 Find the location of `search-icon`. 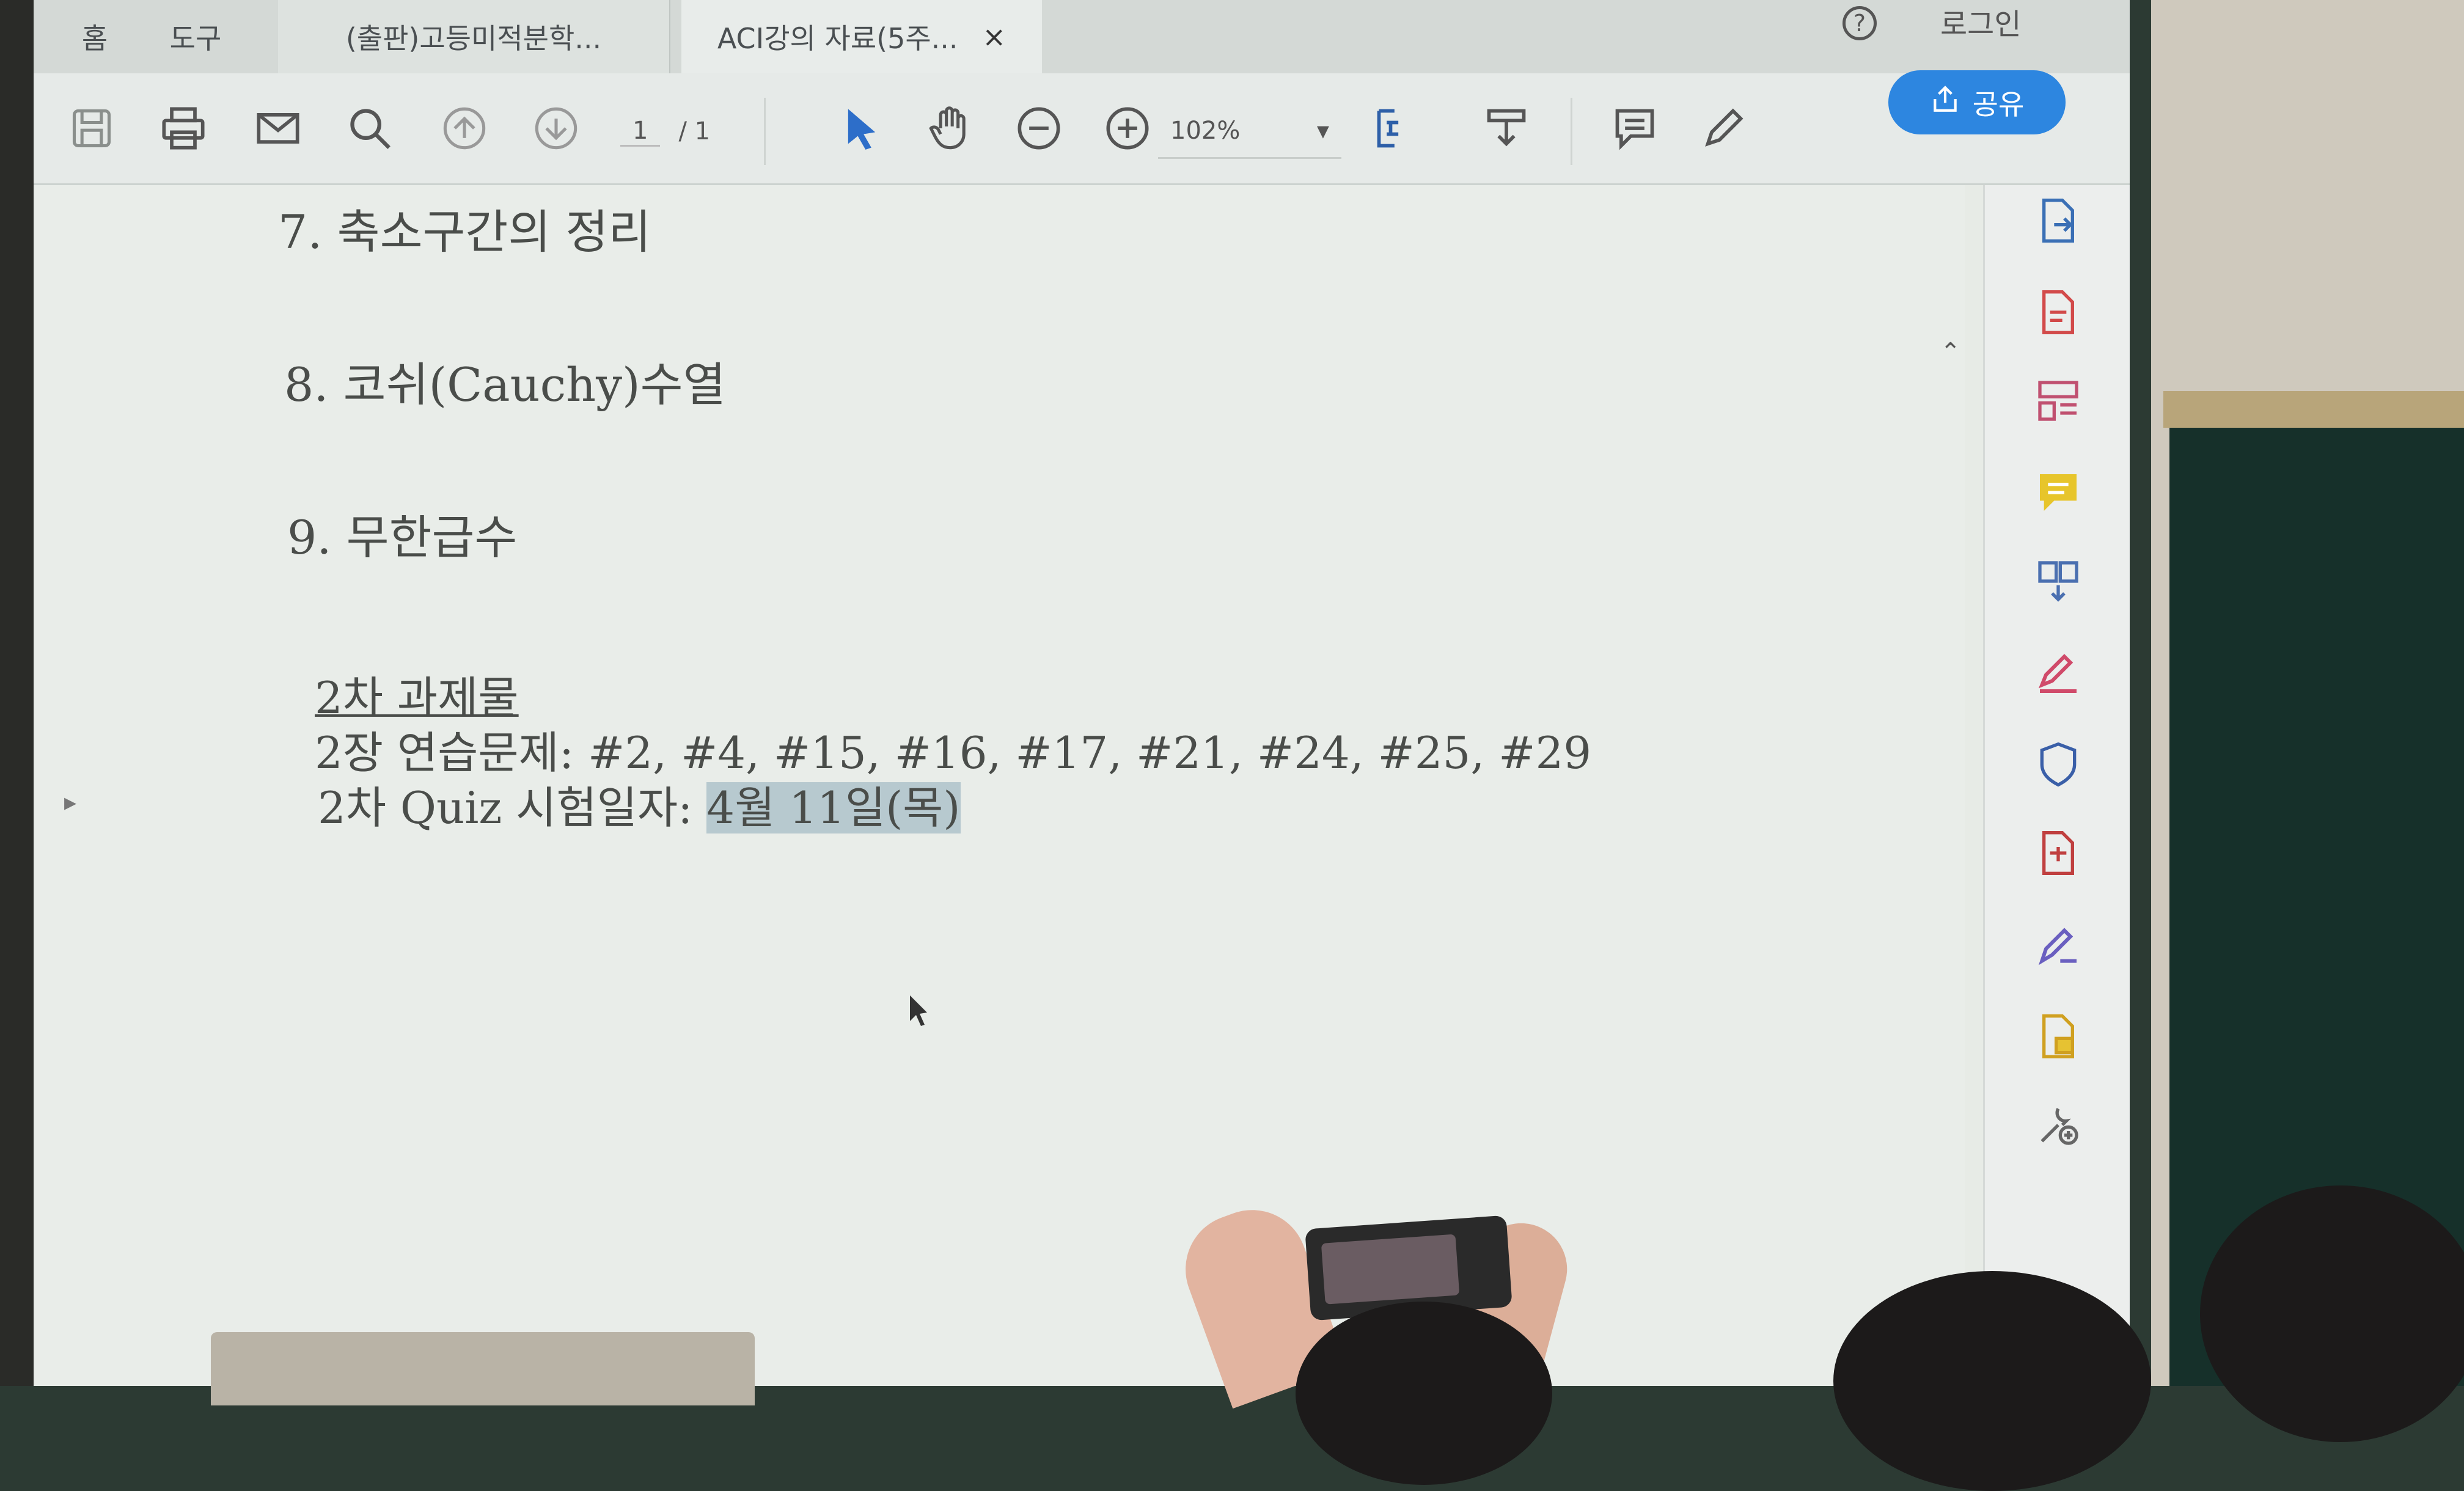

search-icon is located at coordinates (369, 128).